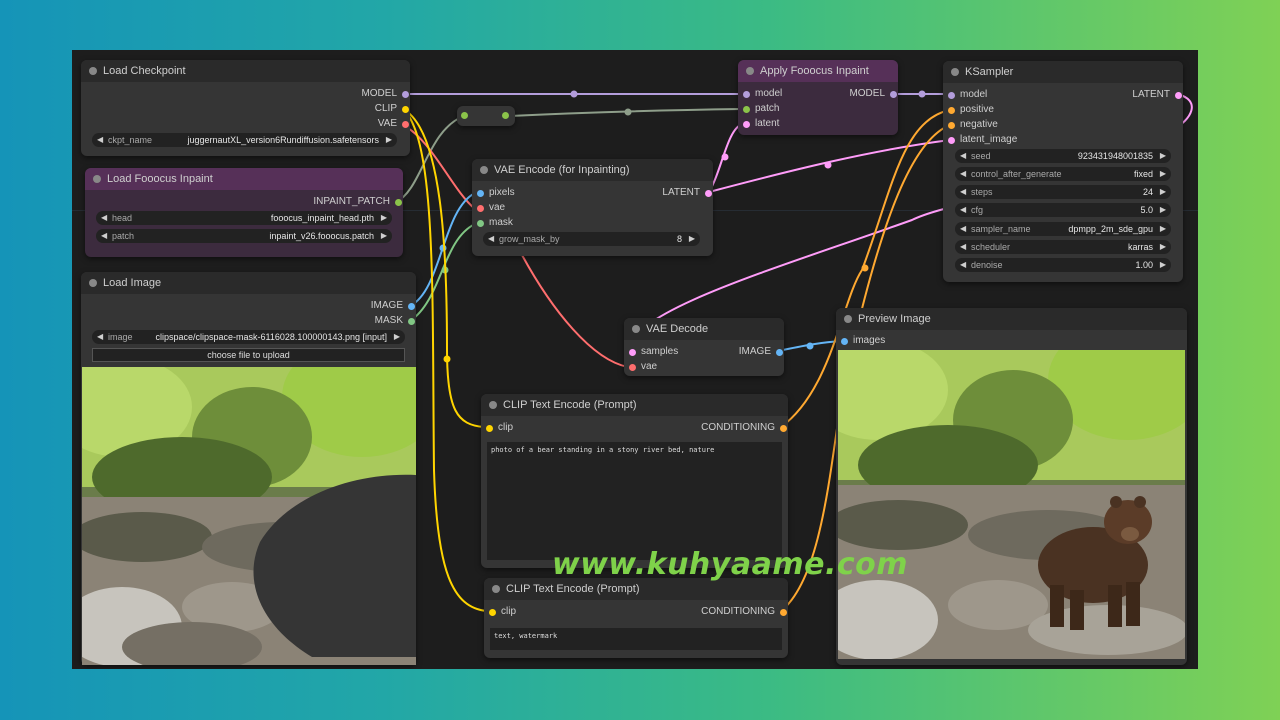  What do you see at coordinates (760, 124) in the screenshot?
I see `input-latent: latent` at bounding box center [760, 124].